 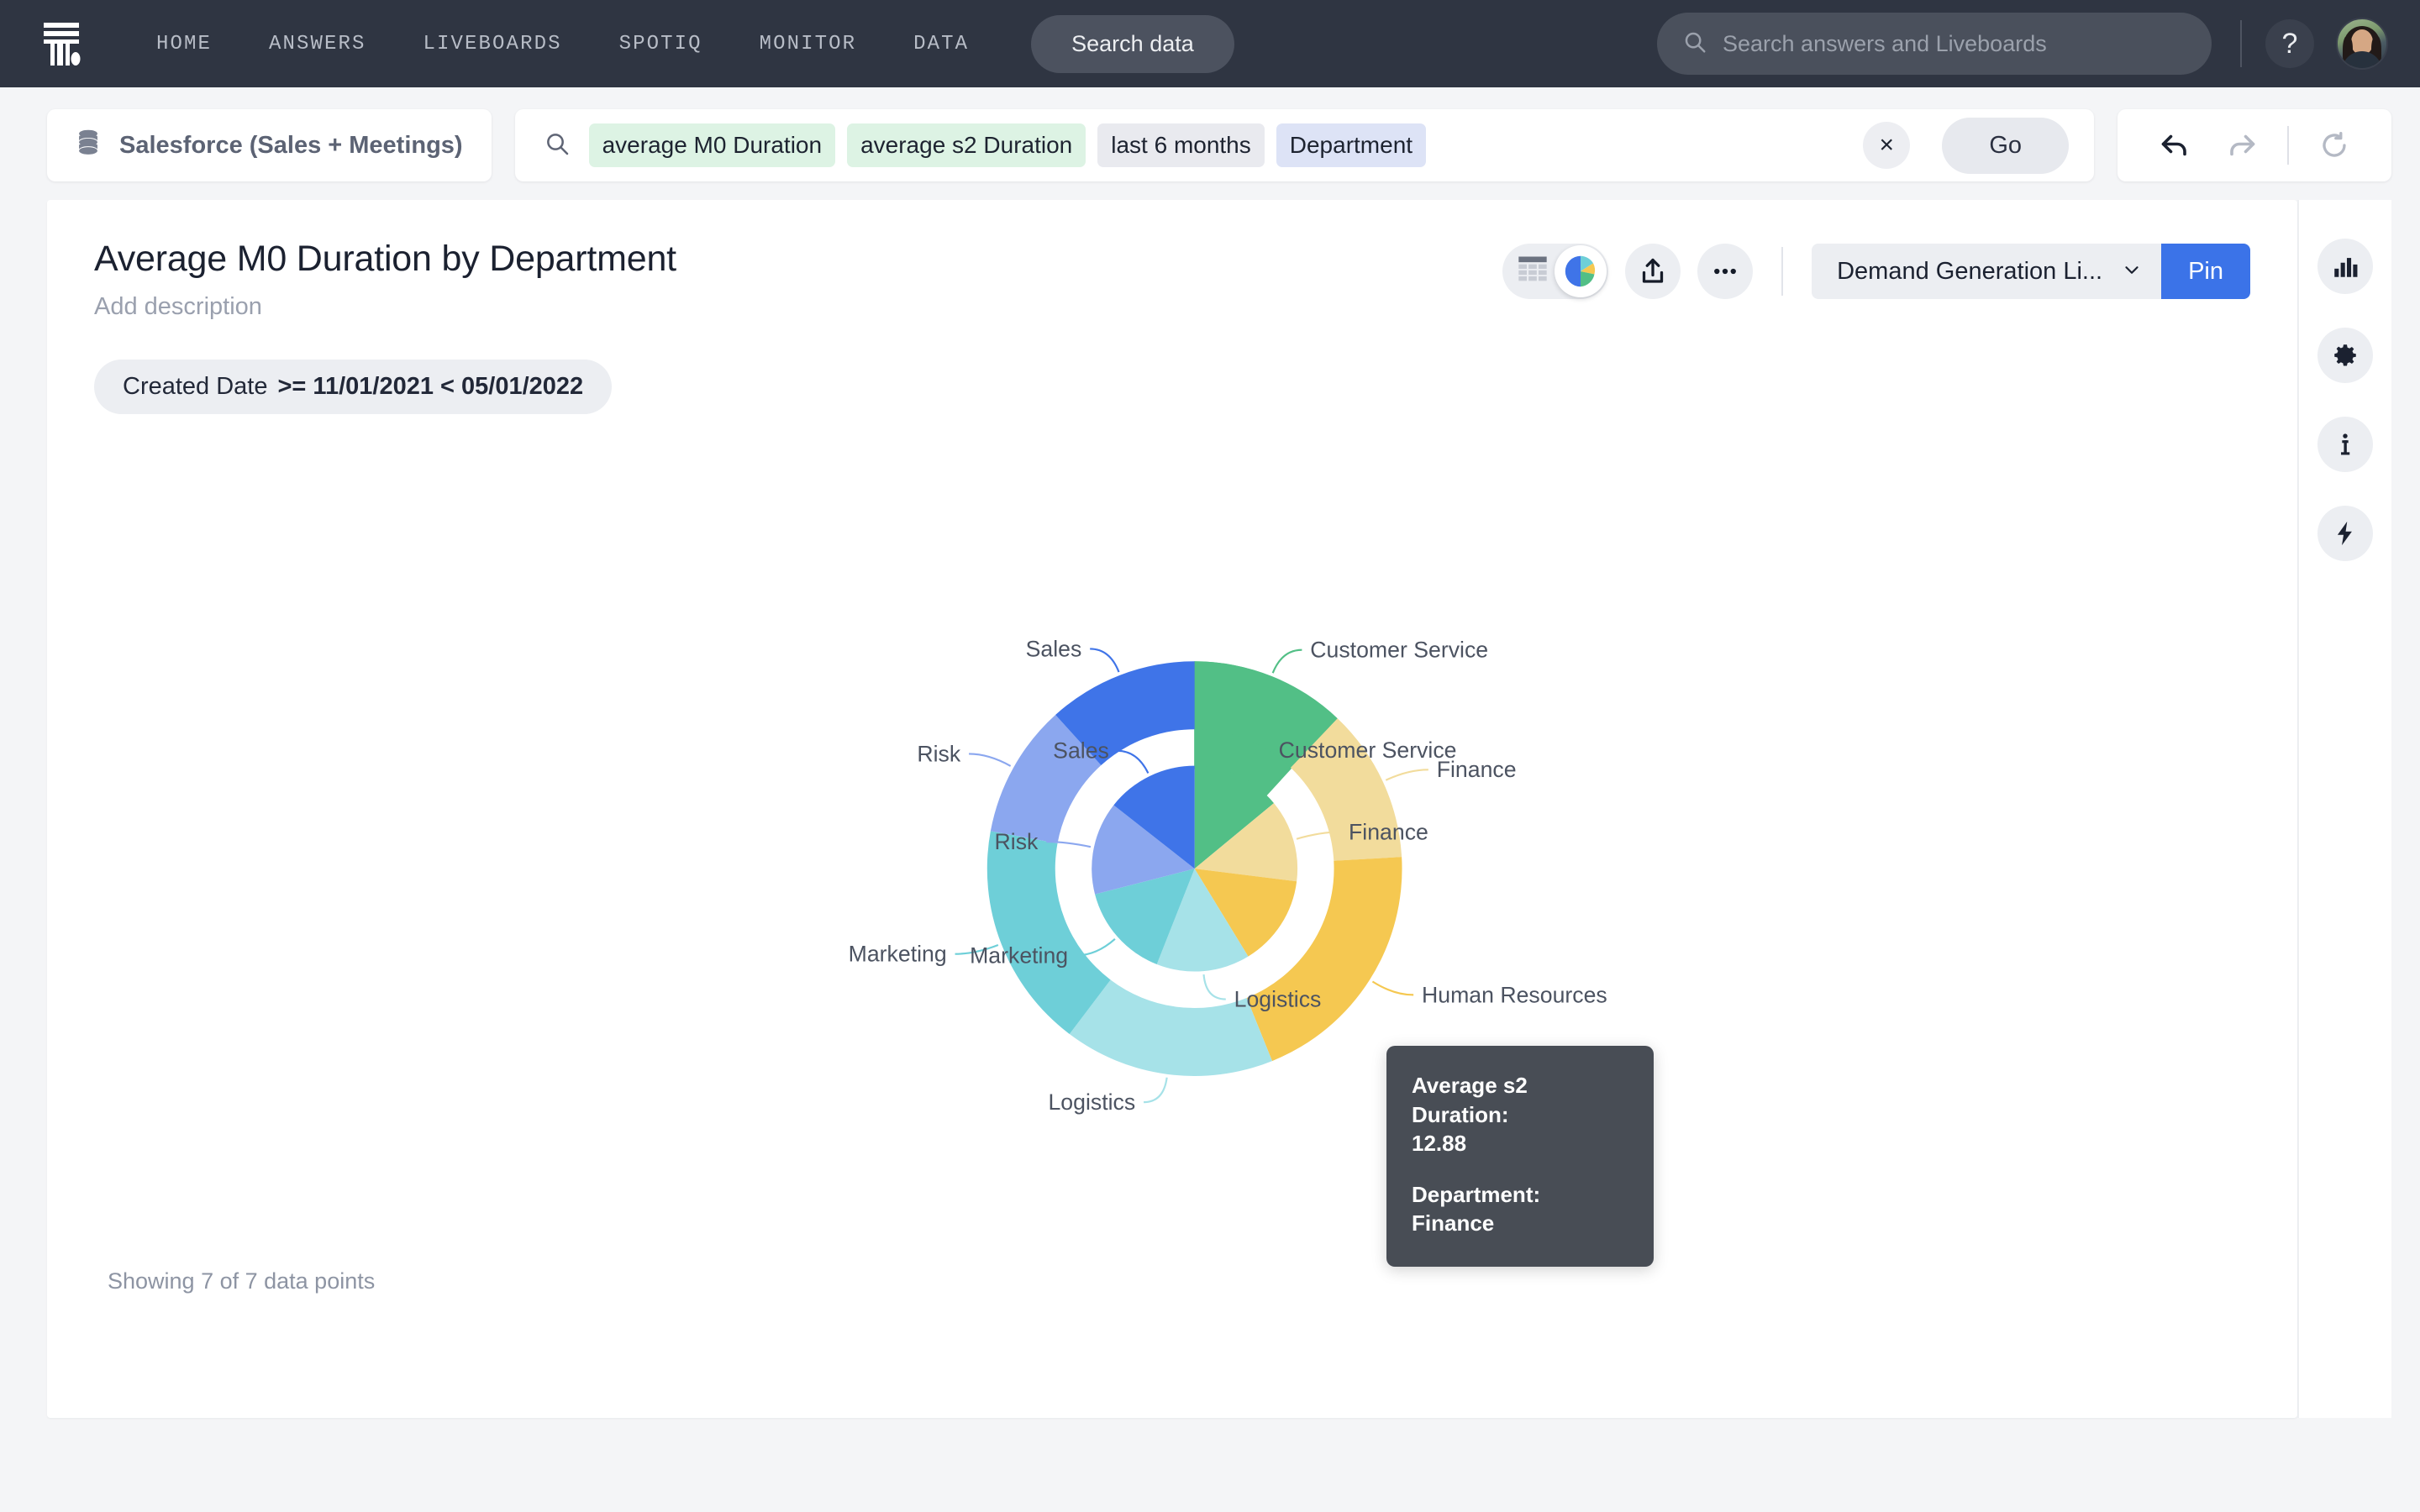 What do you see at coordinates (1181, 145) in the screenshot?
I see `query-token-last-6-months: last 6 months` at bounding box center [1181, 145].